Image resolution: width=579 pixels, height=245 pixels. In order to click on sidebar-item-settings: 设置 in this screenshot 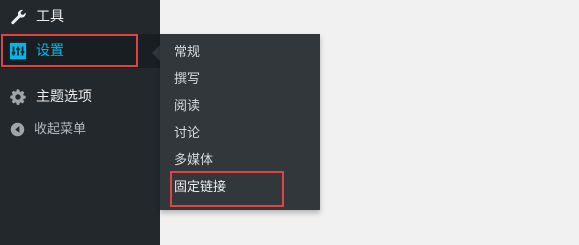, I will do `click(80, 51)`.